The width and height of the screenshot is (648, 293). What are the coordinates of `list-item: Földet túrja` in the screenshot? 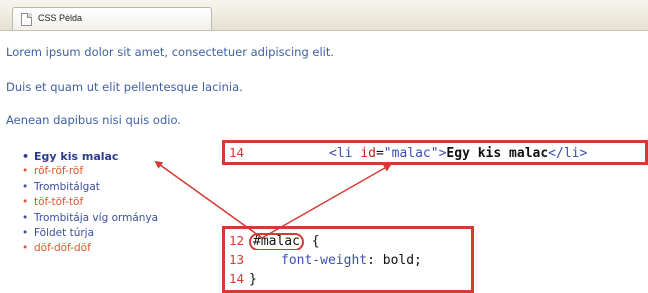 It's located at (90, 234).